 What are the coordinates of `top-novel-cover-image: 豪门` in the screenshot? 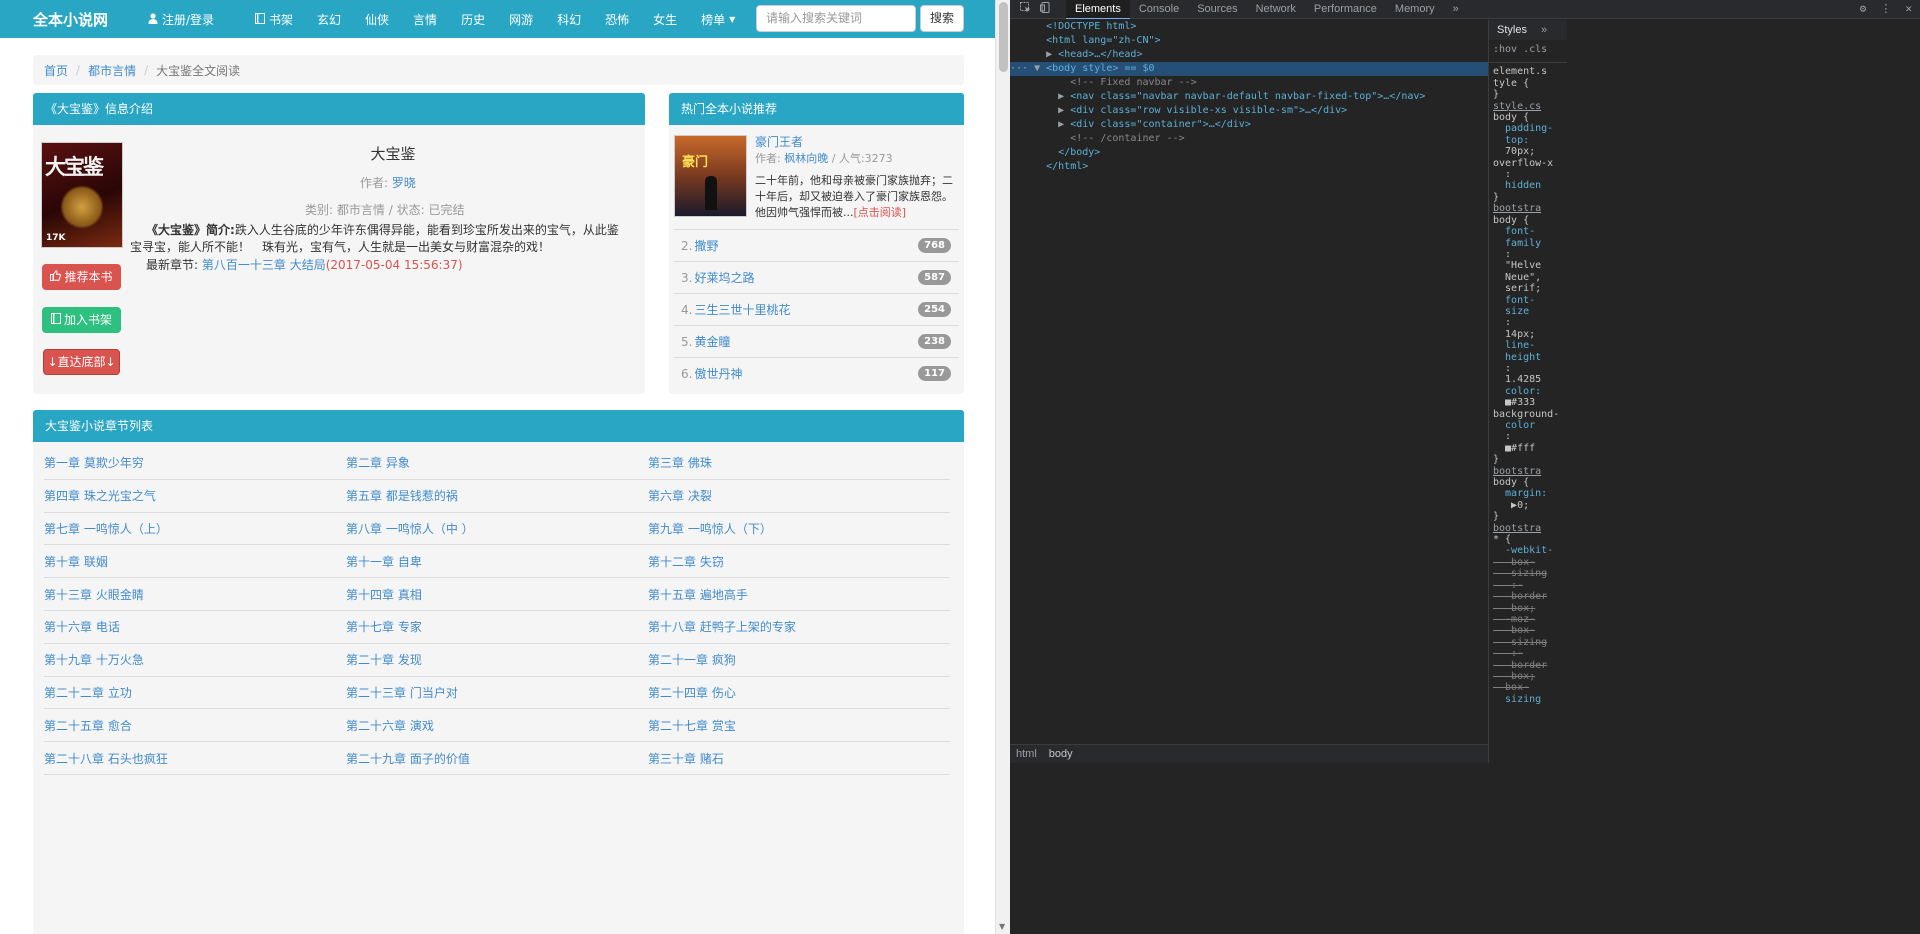 It's located at (710, 176).